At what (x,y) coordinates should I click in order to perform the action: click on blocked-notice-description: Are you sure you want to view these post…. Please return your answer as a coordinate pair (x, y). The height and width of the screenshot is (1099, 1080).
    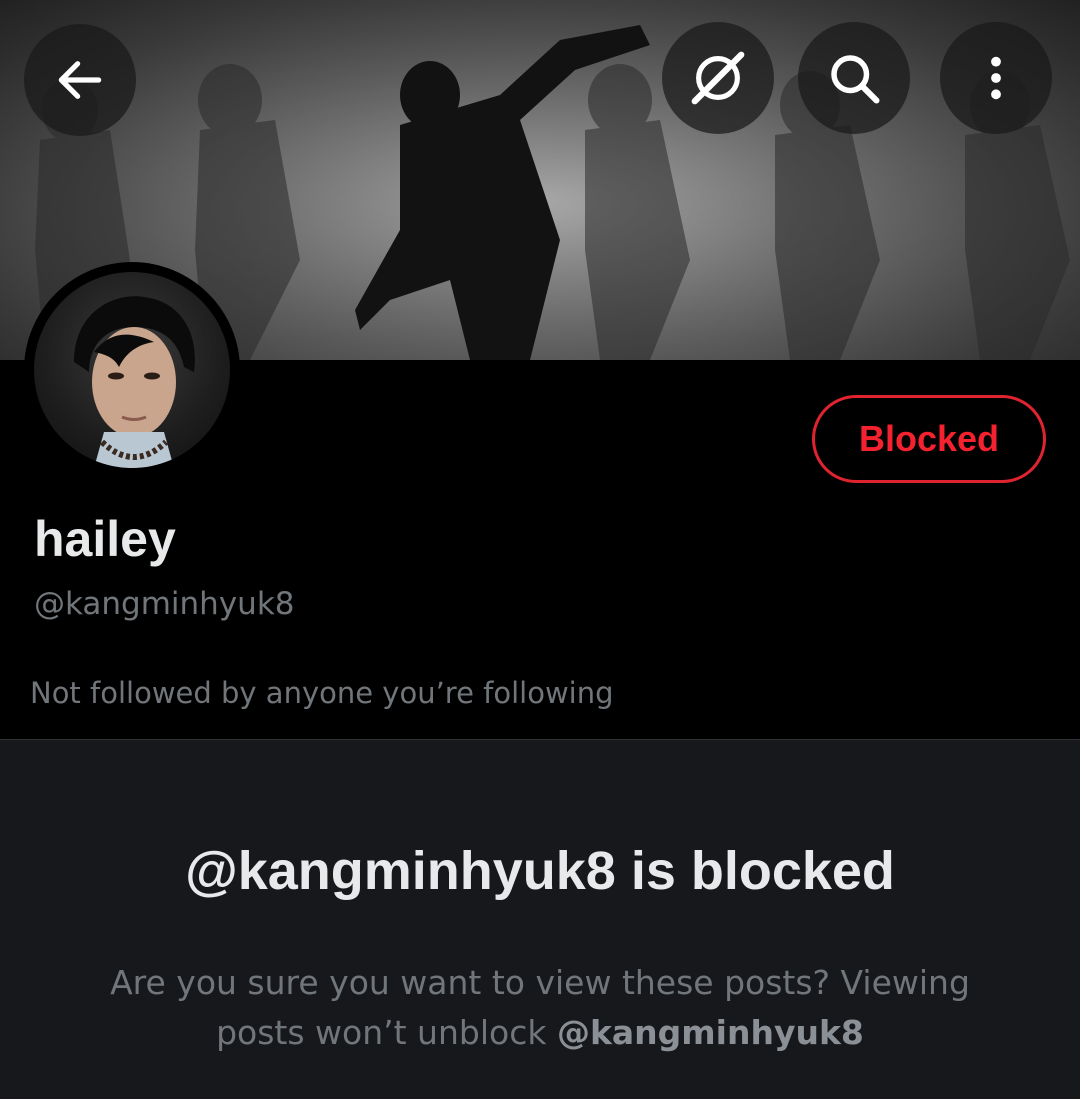
    Looking at the image, I should click on (540, 1008).